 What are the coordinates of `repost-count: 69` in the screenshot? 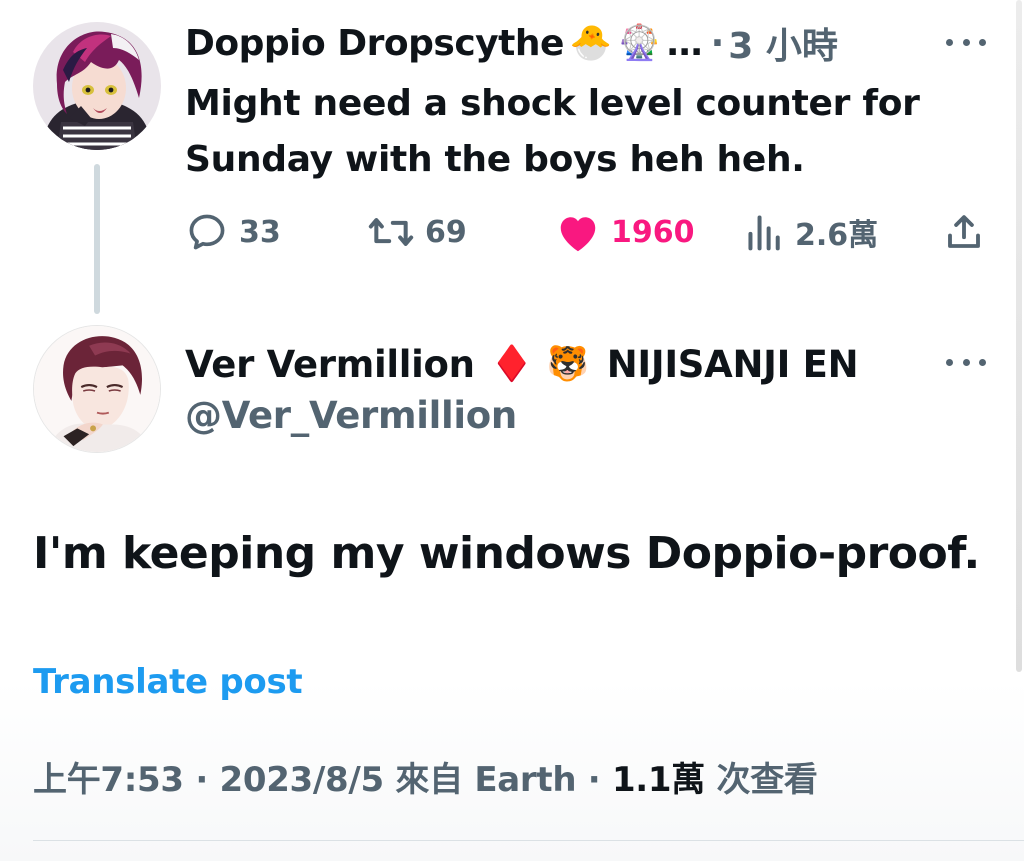 It's located at (446, 232).